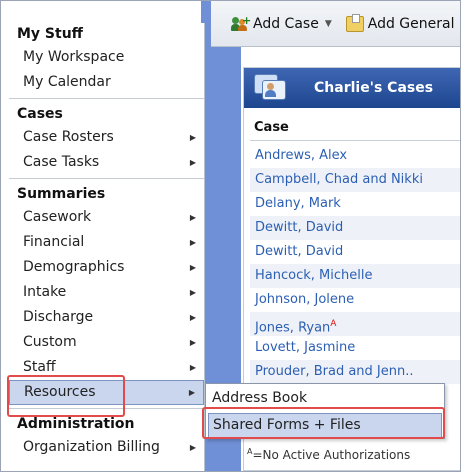  What do you see at coordinates (106, 367) in the screenshot?
I see `menu-item-staff: Staff ▶` at bounding box center [106, 367].